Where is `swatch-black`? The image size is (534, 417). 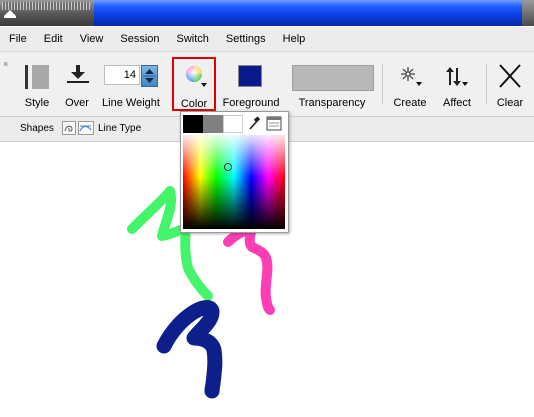
swatch-black is located at coordinates (193, 124).